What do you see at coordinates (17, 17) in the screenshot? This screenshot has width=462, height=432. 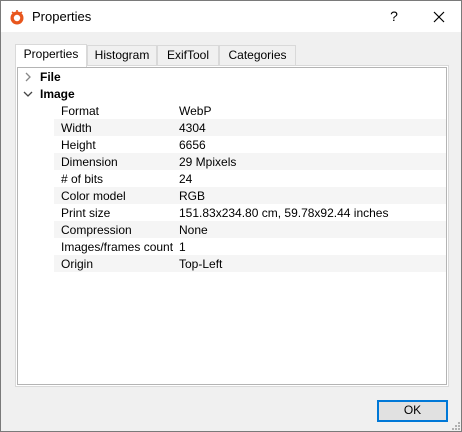 I see `app-icon` at bounding box center [17, 17].